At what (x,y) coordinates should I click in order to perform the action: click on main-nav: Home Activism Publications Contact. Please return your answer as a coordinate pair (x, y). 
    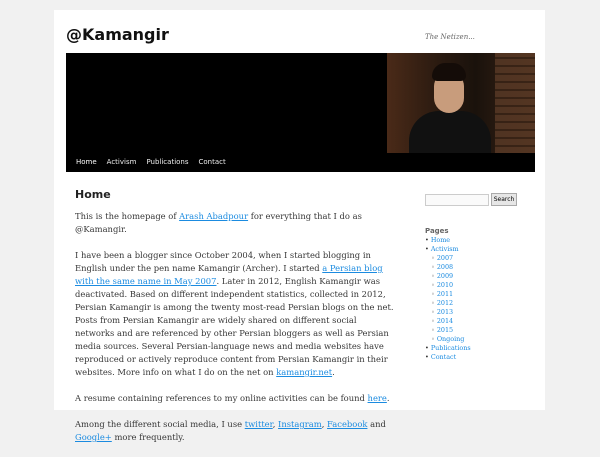
    Looking at the image, I should click on (300, 162).